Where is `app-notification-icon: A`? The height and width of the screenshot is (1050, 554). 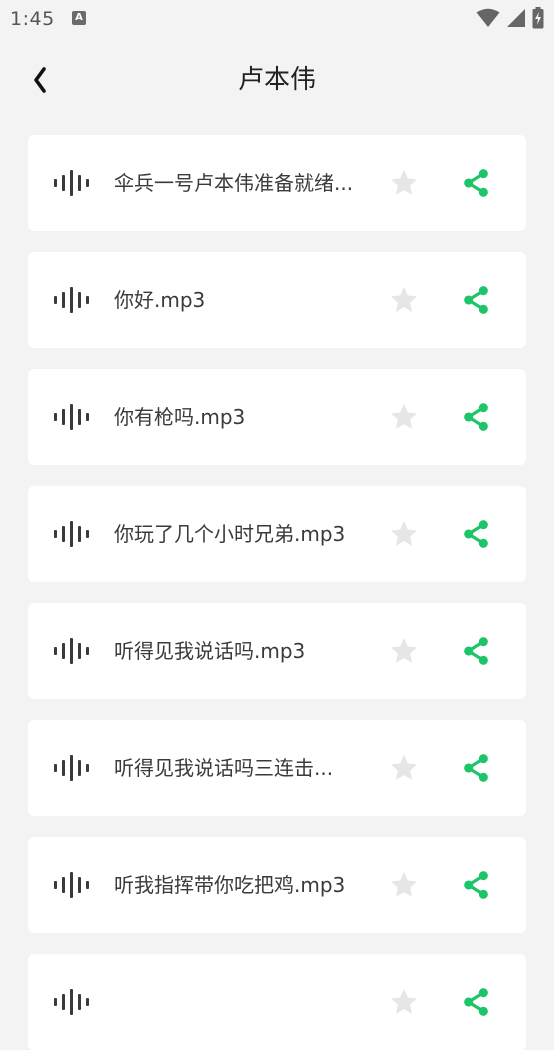 app-notification-icon: A is located at coordinates (79, 18).